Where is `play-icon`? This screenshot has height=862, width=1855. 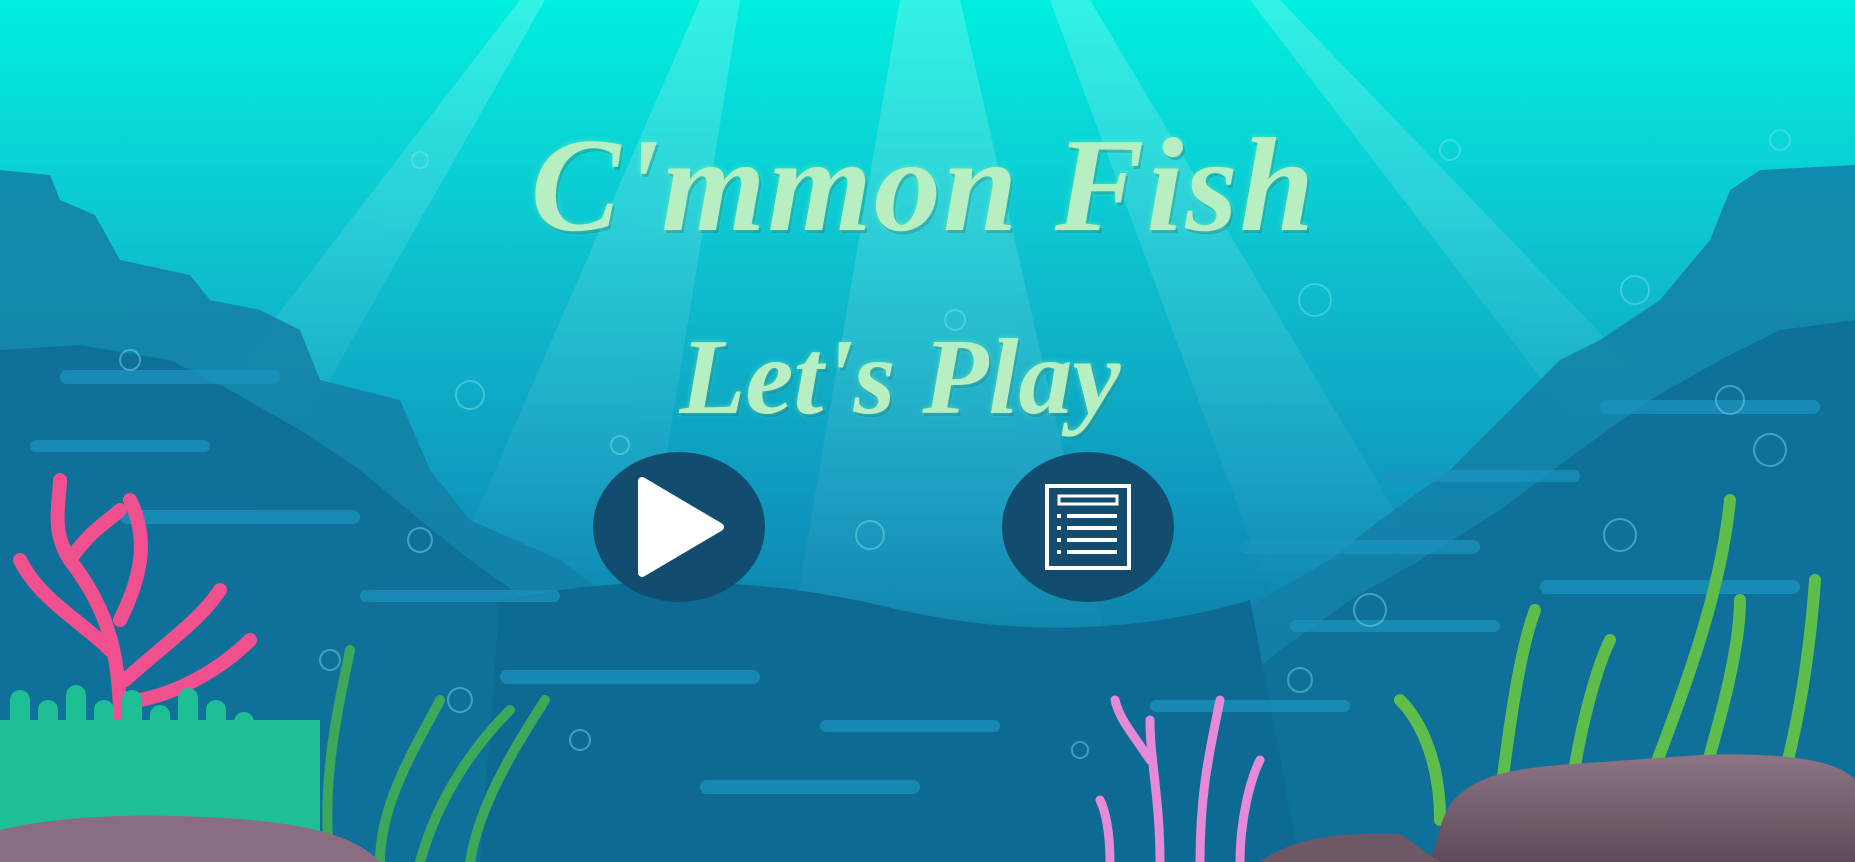
play-icon is located at coordinates (681, 527).